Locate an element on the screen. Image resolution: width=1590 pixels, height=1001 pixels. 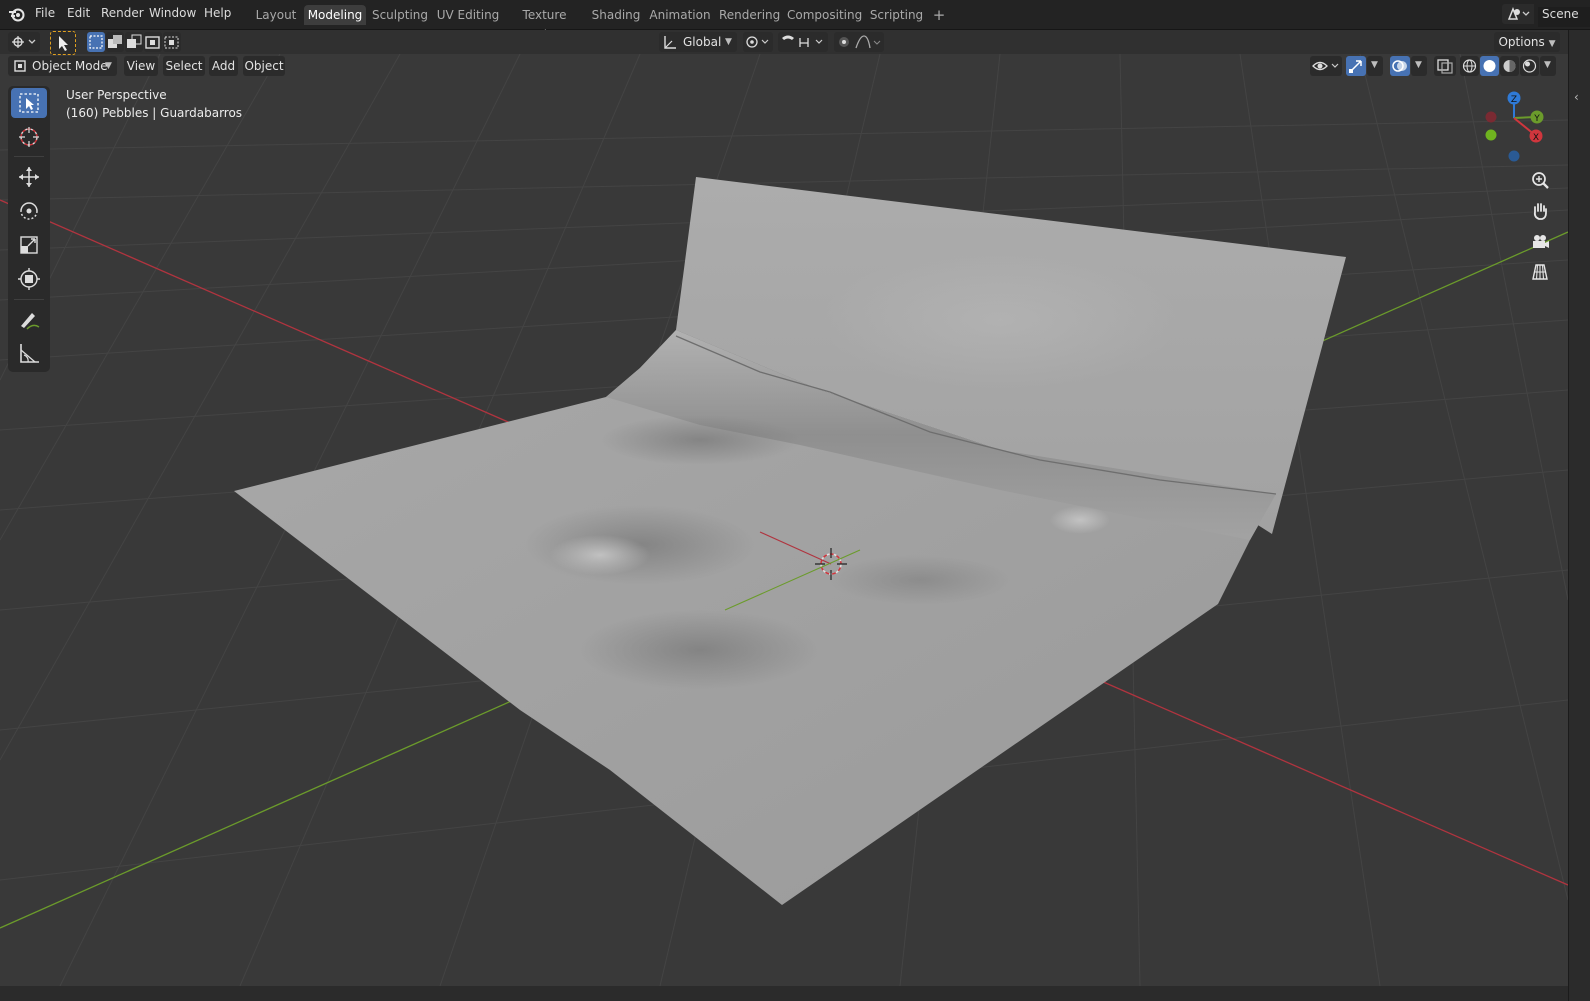
select-tool-indicator is located at coordinates (63, 43).